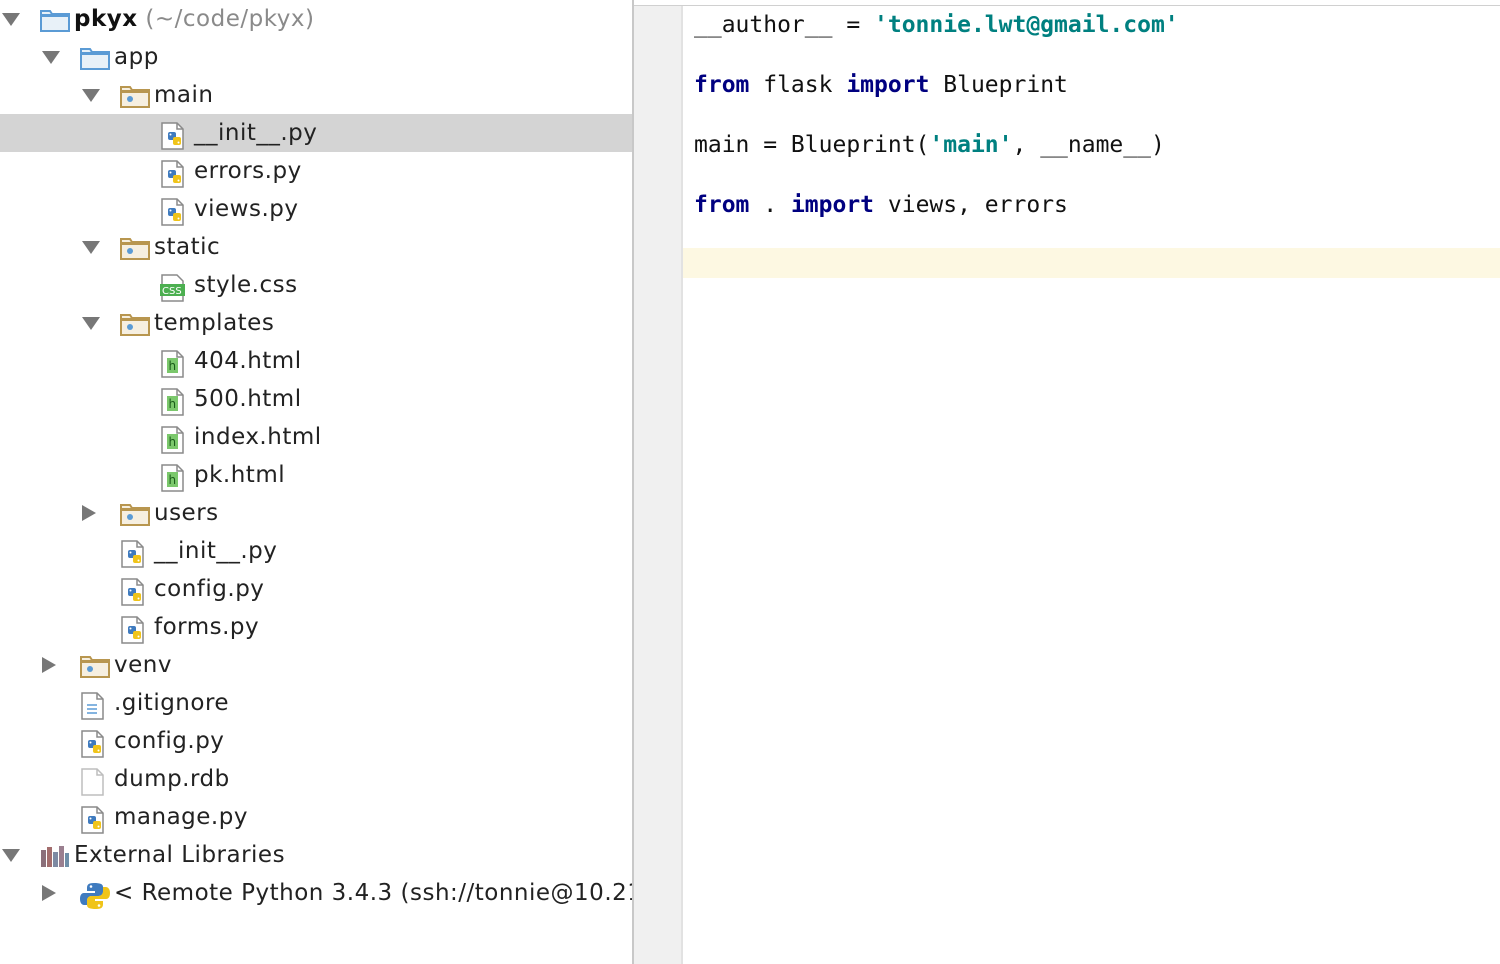  Describe the element at coordinates (248, 171) in the screenshot. I see `tree-item-label: errors.py` at that location.